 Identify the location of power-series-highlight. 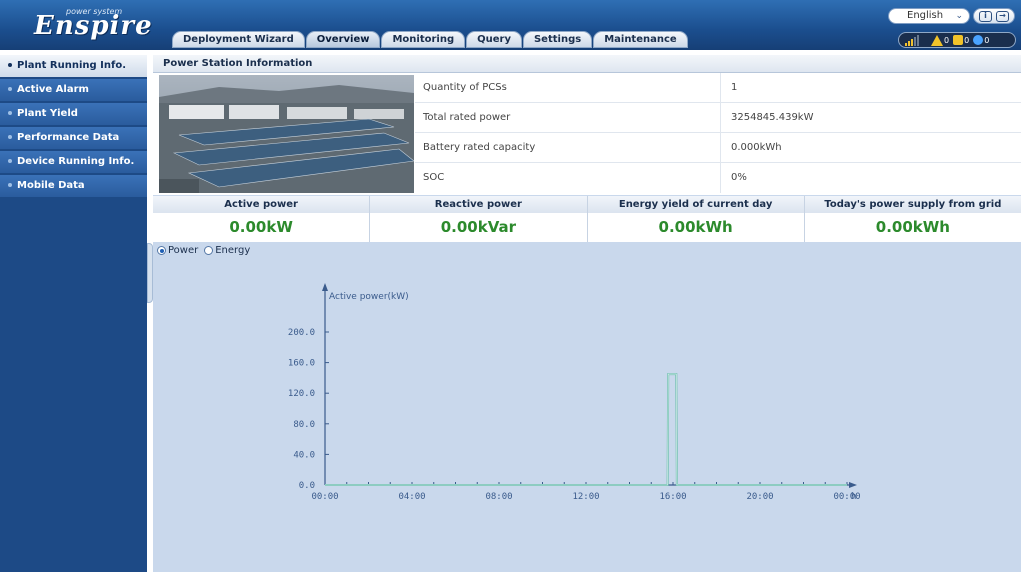
(586, 429).